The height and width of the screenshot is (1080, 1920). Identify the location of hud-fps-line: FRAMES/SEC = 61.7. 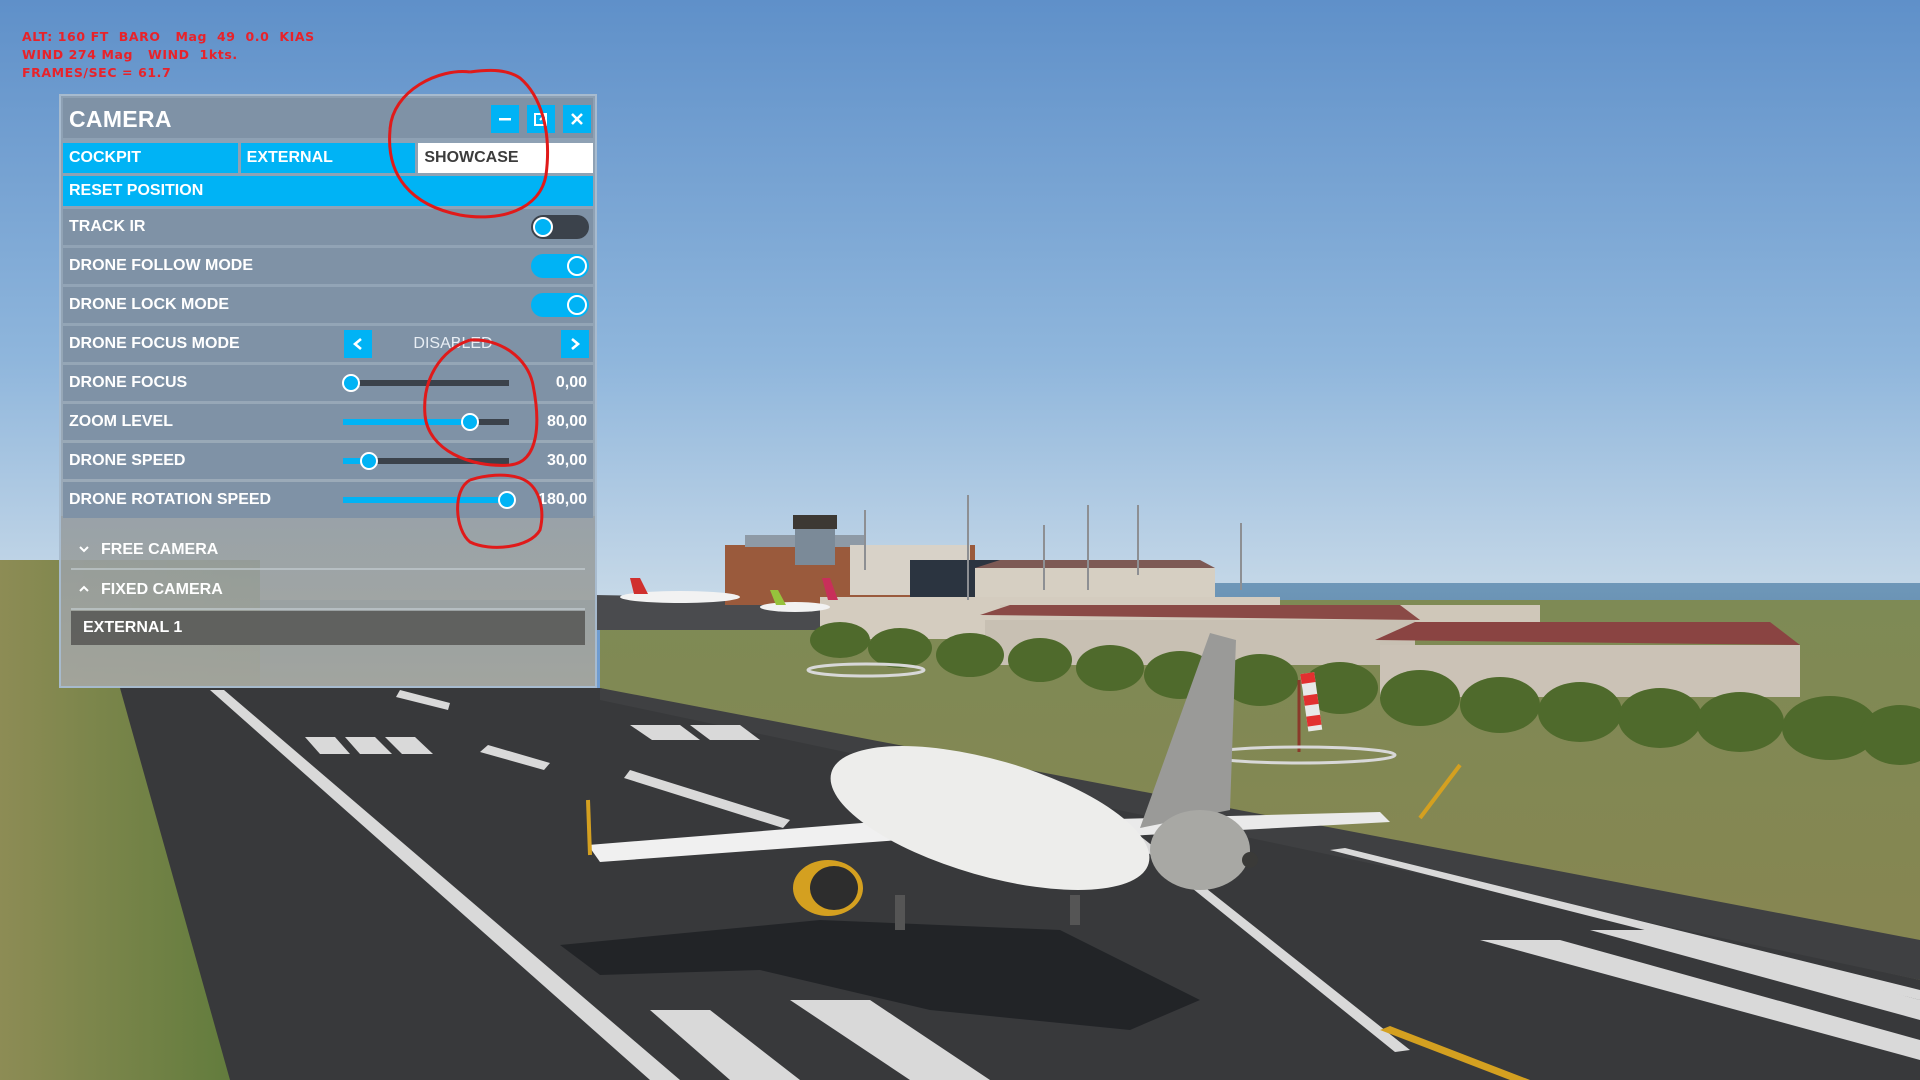
(97, 72).